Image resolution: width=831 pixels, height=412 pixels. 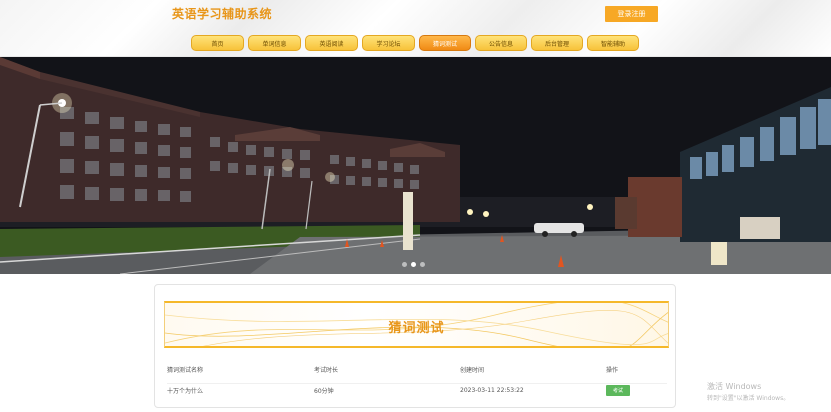 What do you see at coordinates (734, 386) in the screenshot?
I see `watermark-line-1: 激活 Windows` at bounding box center [734, 386].